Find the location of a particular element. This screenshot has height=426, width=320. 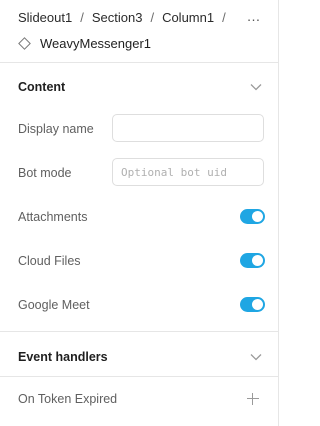

display-name-input is located at coordinates (188, 128).